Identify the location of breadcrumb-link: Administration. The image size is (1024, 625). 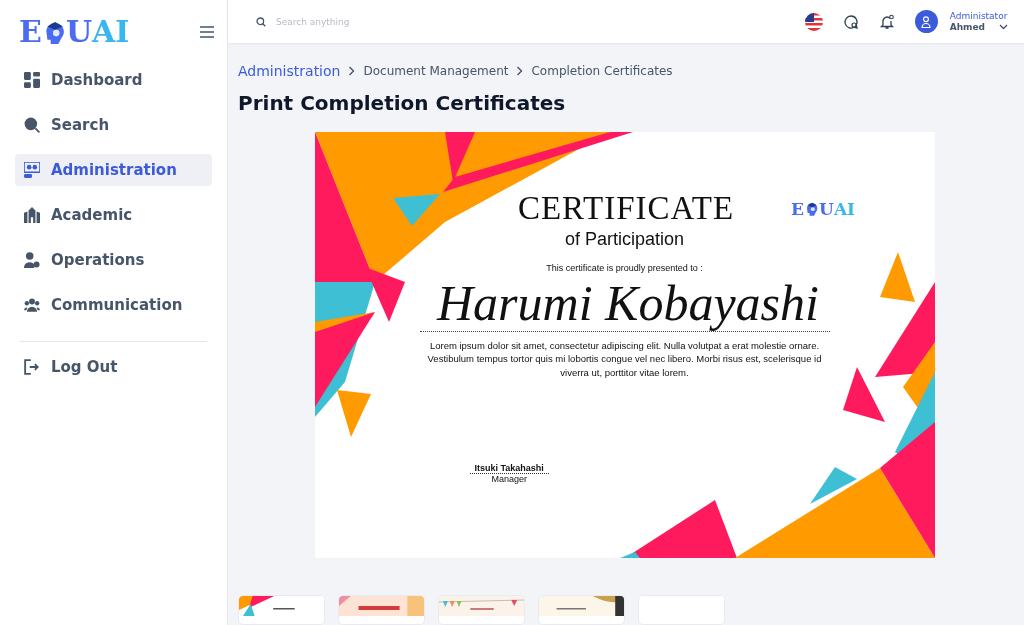
(289, 71).